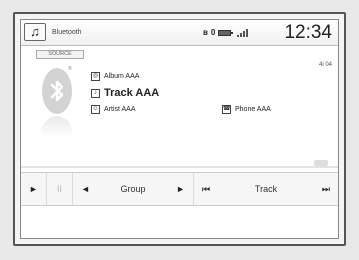 This screenshot has width=359, height=260. Describe the element at coordinates (60, 54) in the screenshot. I see `source-button: SOURCE` at that location.